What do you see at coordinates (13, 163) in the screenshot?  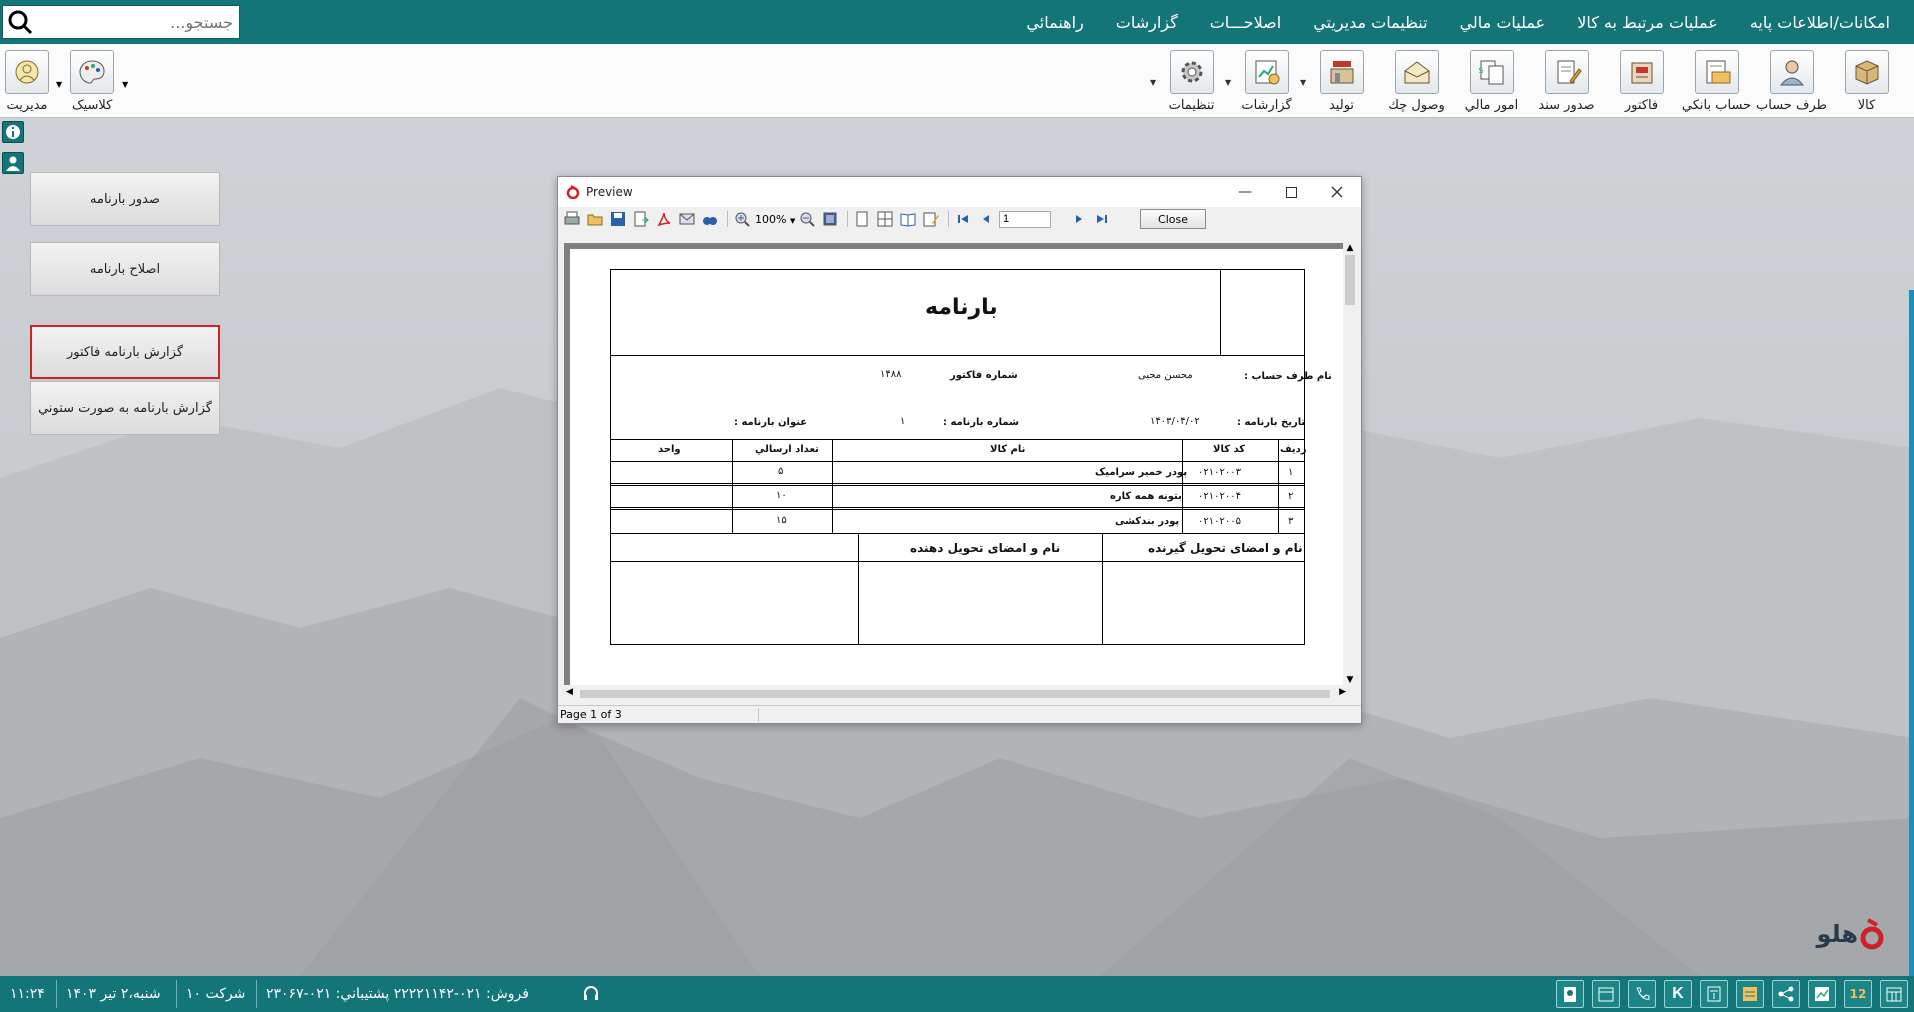 I see `user-profile-icon` at bounding box center [13, 163].